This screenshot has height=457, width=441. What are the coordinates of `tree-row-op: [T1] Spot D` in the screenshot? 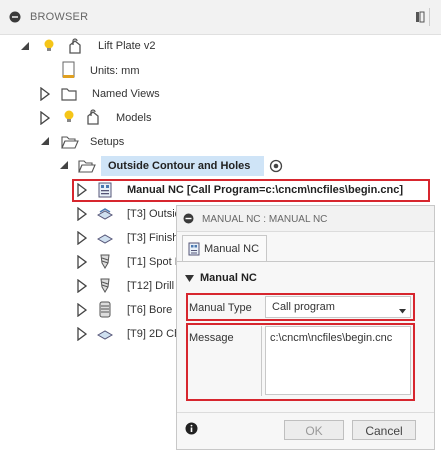 It's located at (88, 262).